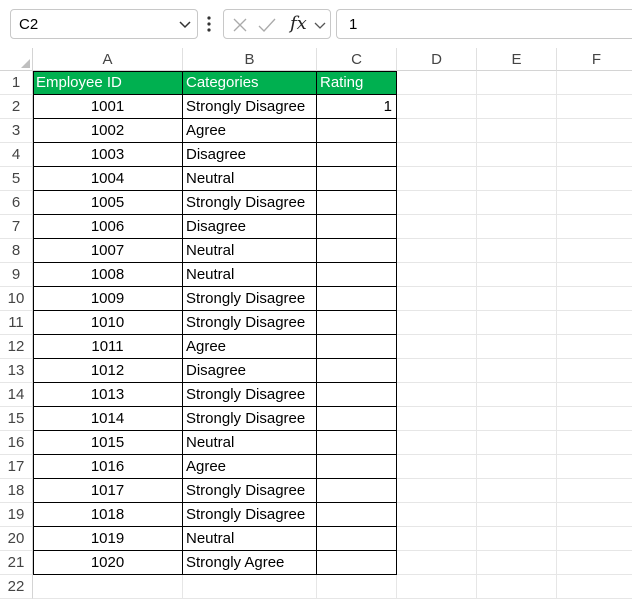 This screenshot has height=602, width=632. I want to click on cell-e10, so click(517, 299).